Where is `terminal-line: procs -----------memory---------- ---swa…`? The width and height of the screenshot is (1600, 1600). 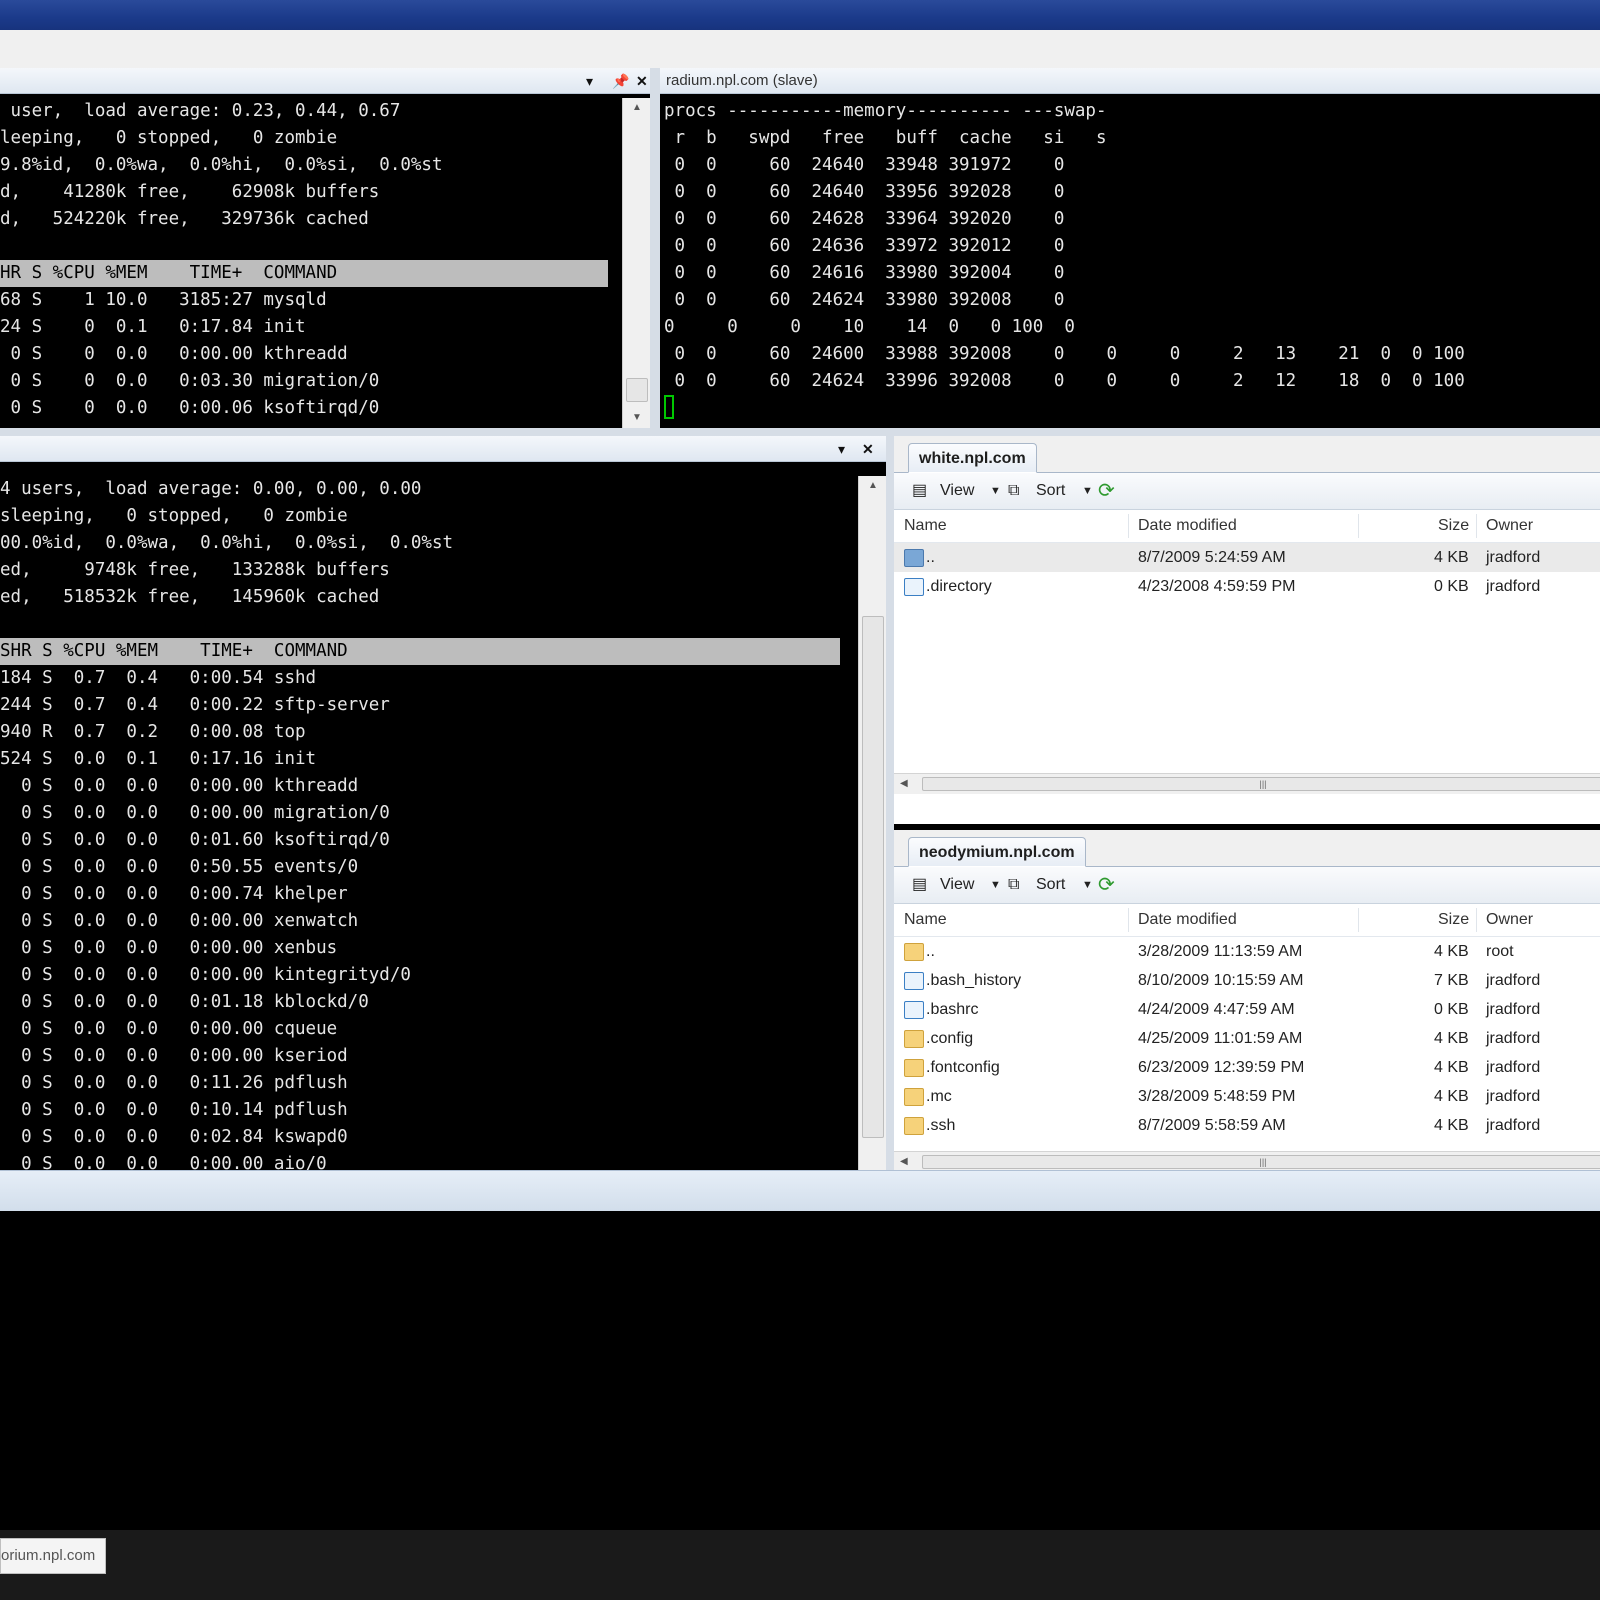
terminal-line: procs -----------memory---------- ---swa… is located at coordinates (885, 111).